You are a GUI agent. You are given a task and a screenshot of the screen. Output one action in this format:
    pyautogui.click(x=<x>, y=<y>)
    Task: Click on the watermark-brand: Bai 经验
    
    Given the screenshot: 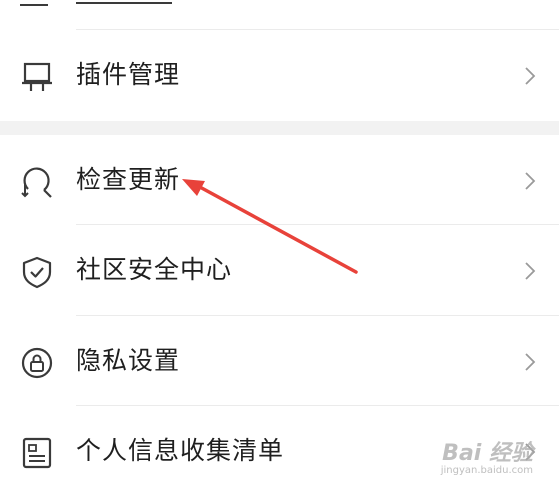 What is the action you would take?
    pyautogui.click(x=487, y=453)
    